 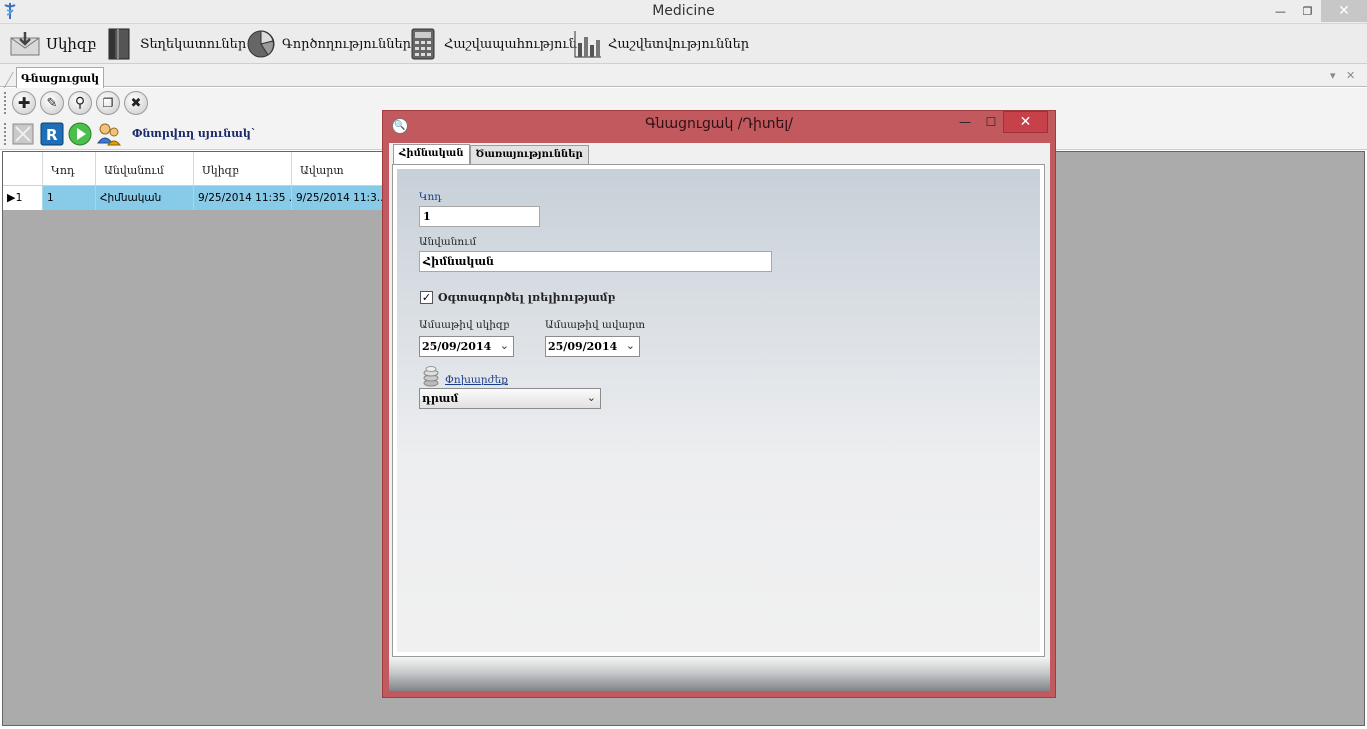 What do you see at coordinates (145, 198) in the screenshot?
I see `cell-name: Հիմնական` at bounding box center [145, 198].